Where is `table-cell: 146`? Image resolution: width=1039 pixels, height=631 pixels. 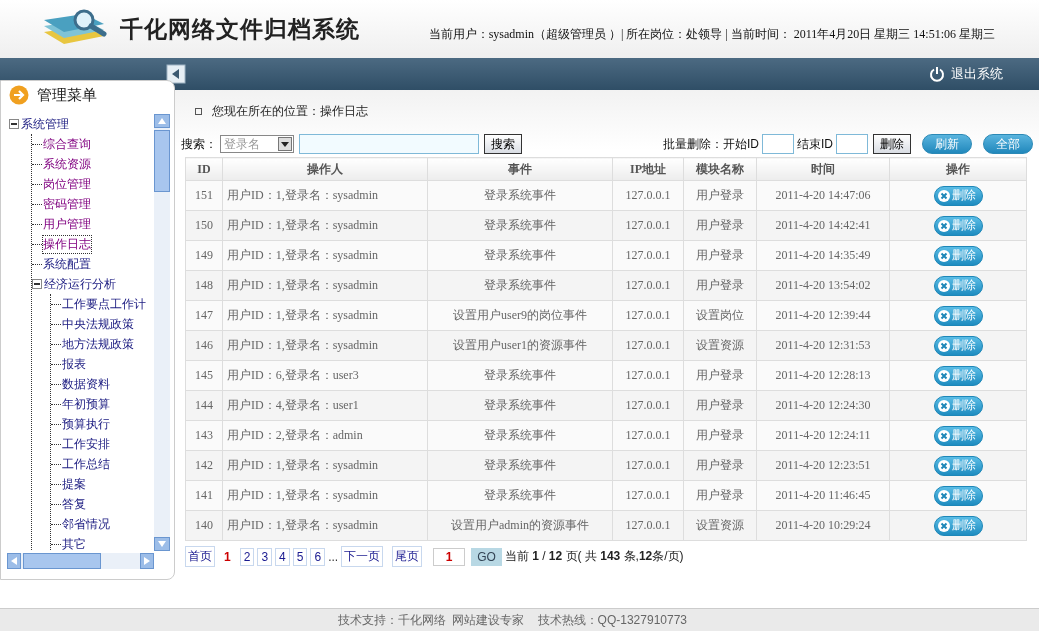
table-cell: 146 is located at coordinates (204, 345).